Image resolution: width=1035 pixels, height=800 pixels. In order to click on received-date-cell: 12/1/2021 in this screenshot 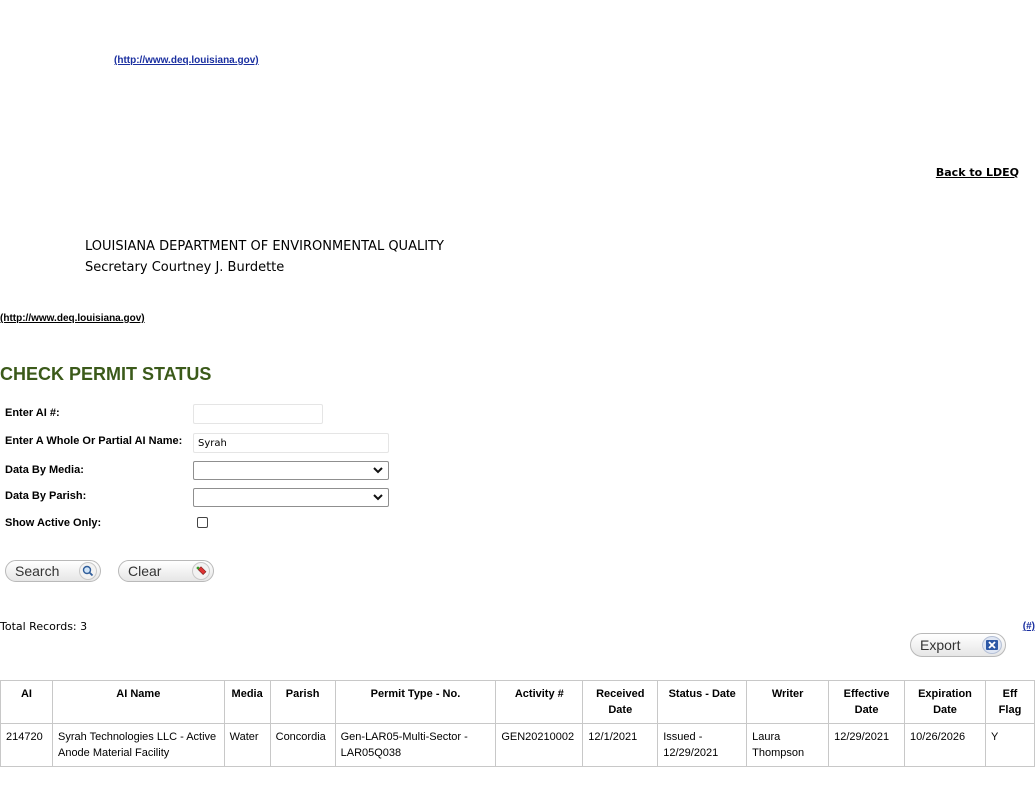, I will do `click(620, 745)`.